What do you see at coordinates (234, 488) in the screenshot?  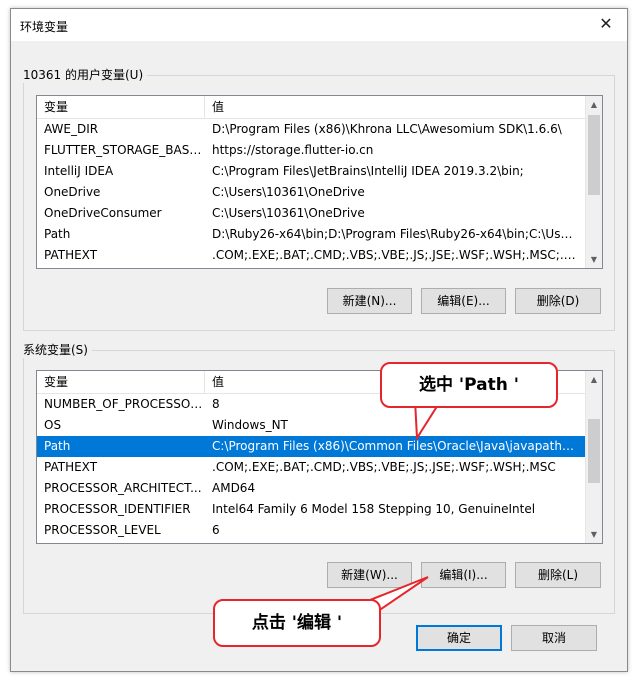 I see `variable-value: AMD64` at bounding box center [234, 488].